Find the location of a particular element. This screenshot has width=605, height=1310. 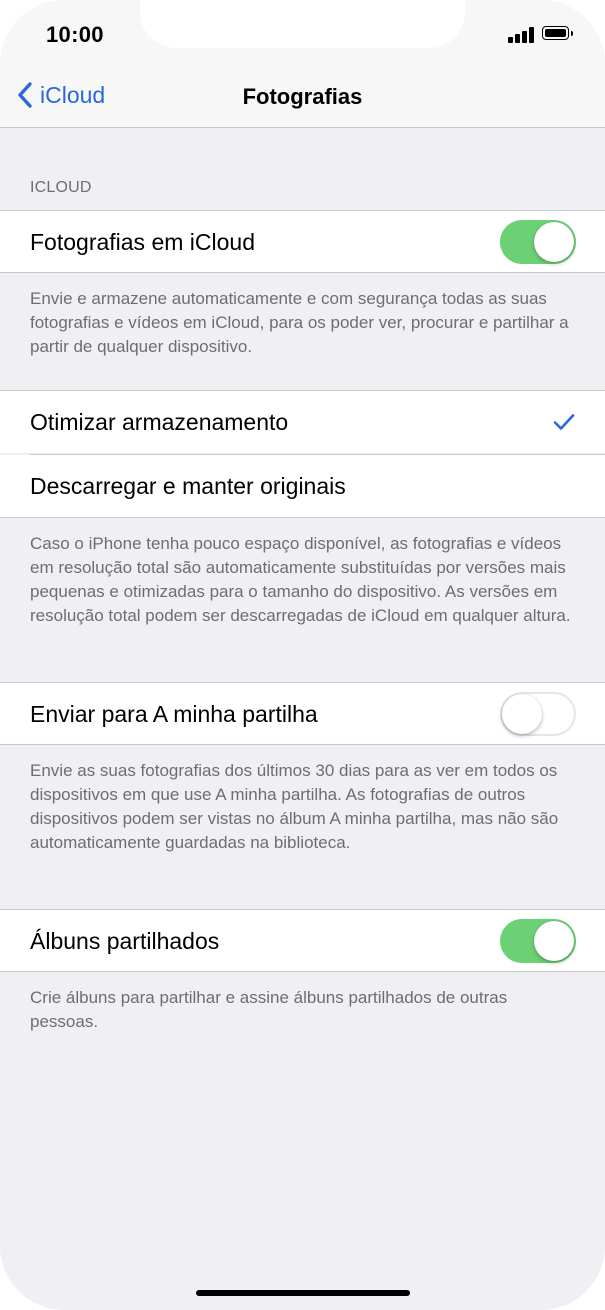

my-photo-stream-label: Enviar para A minha partilha is located at coordinates (174, 714).